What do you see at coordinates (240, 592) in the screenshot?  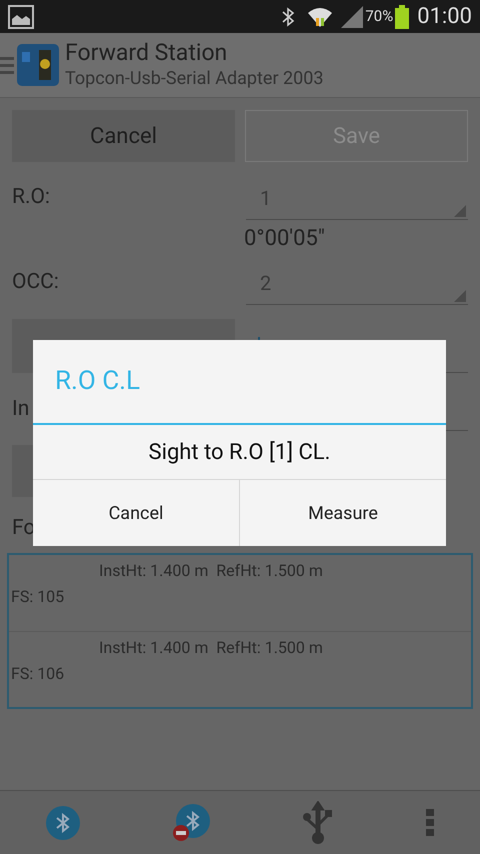 I see `list-item: InstHt: 1.400 m RefHt: 1.500 m FS: 105` at bounding box center [240, 592].